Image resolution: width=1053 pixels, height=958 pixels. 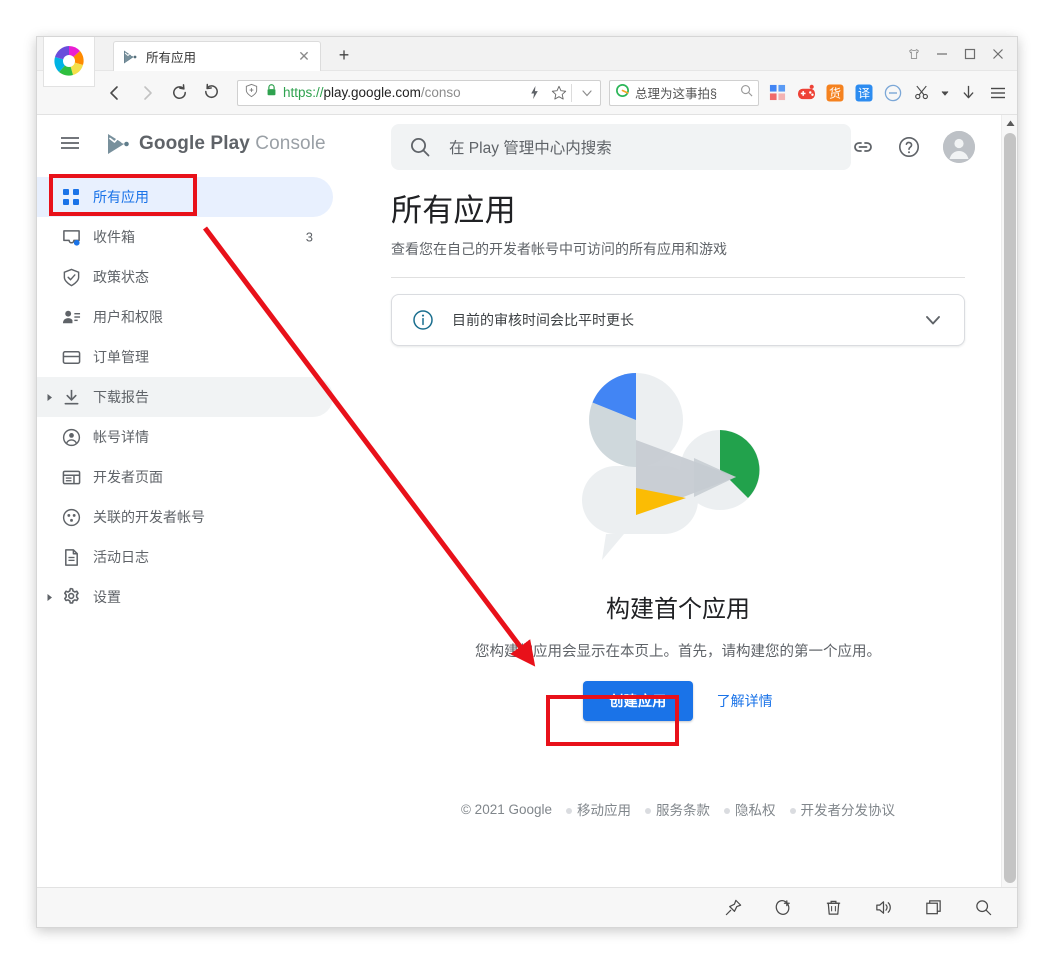 I want to click on screenshot-scissors-icon, so click(x=922, y=93).